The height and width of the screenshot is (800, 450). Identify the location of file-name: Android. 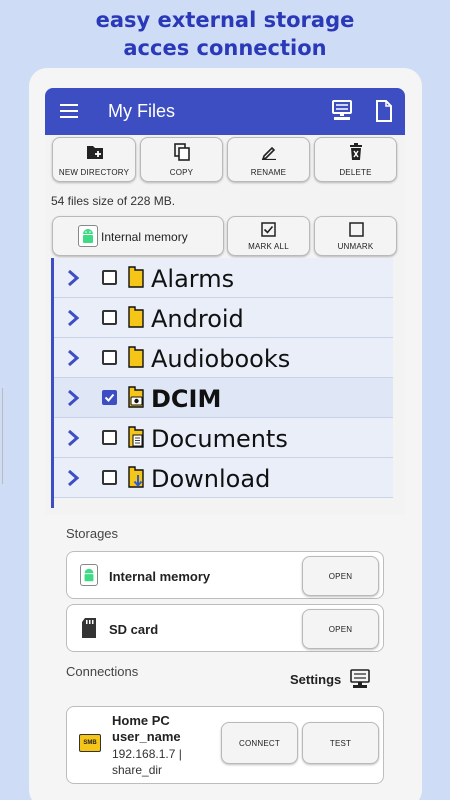
(197, 319).